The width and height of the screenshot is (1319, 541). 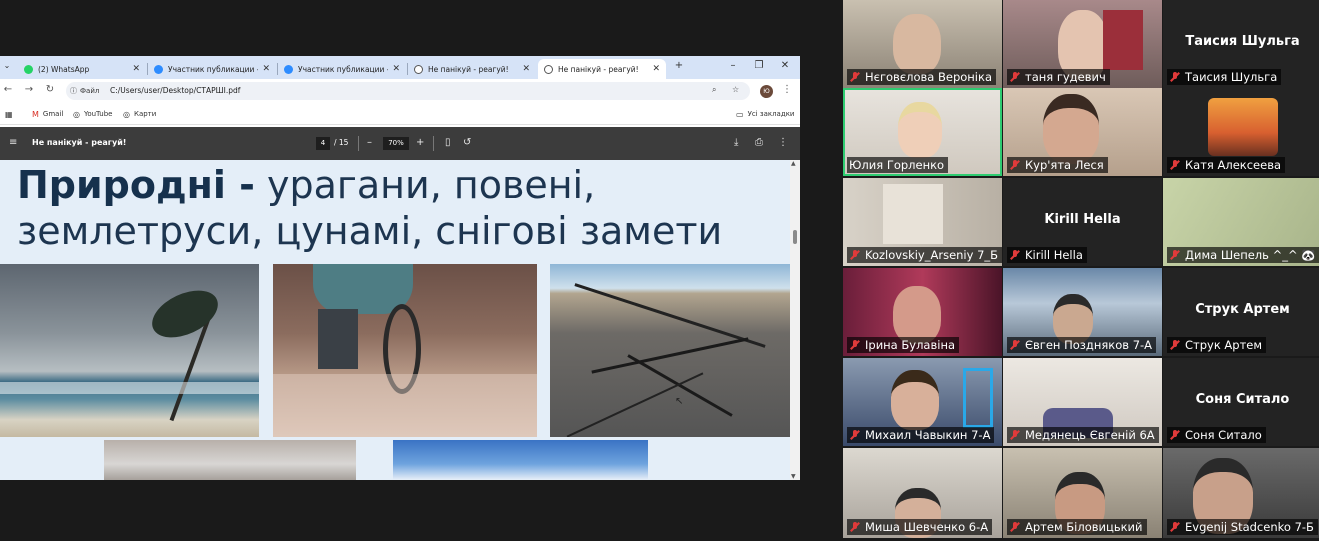 What do you see at coordinates (679, 401) in the screenshot?
I see `mouse-cursor-icon: ↖` at bounding box center [679, 401].